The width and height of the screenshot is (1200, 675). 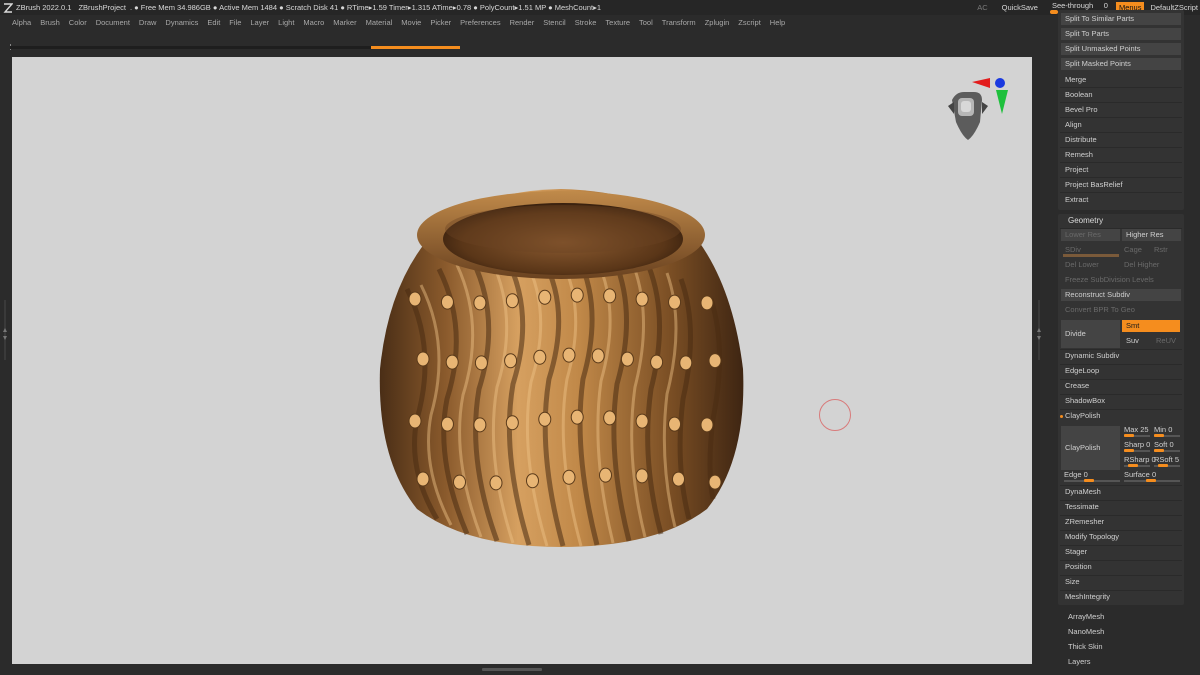 What do you see at coordinates (512, 669) in the screenshot?
I see `bottom-tray-handle` at bounding box center [512, 669].